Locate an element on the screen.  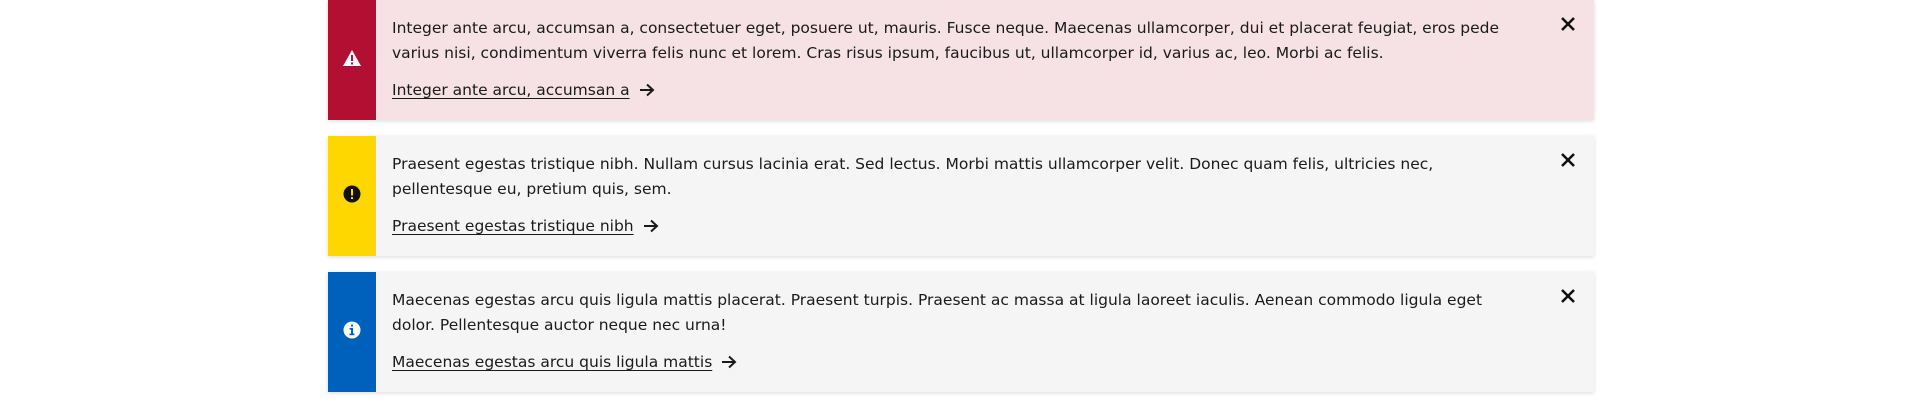
alert-link-label: Maecenas egestas arcu quis ligula mattis is located at coordinates (552, 362).